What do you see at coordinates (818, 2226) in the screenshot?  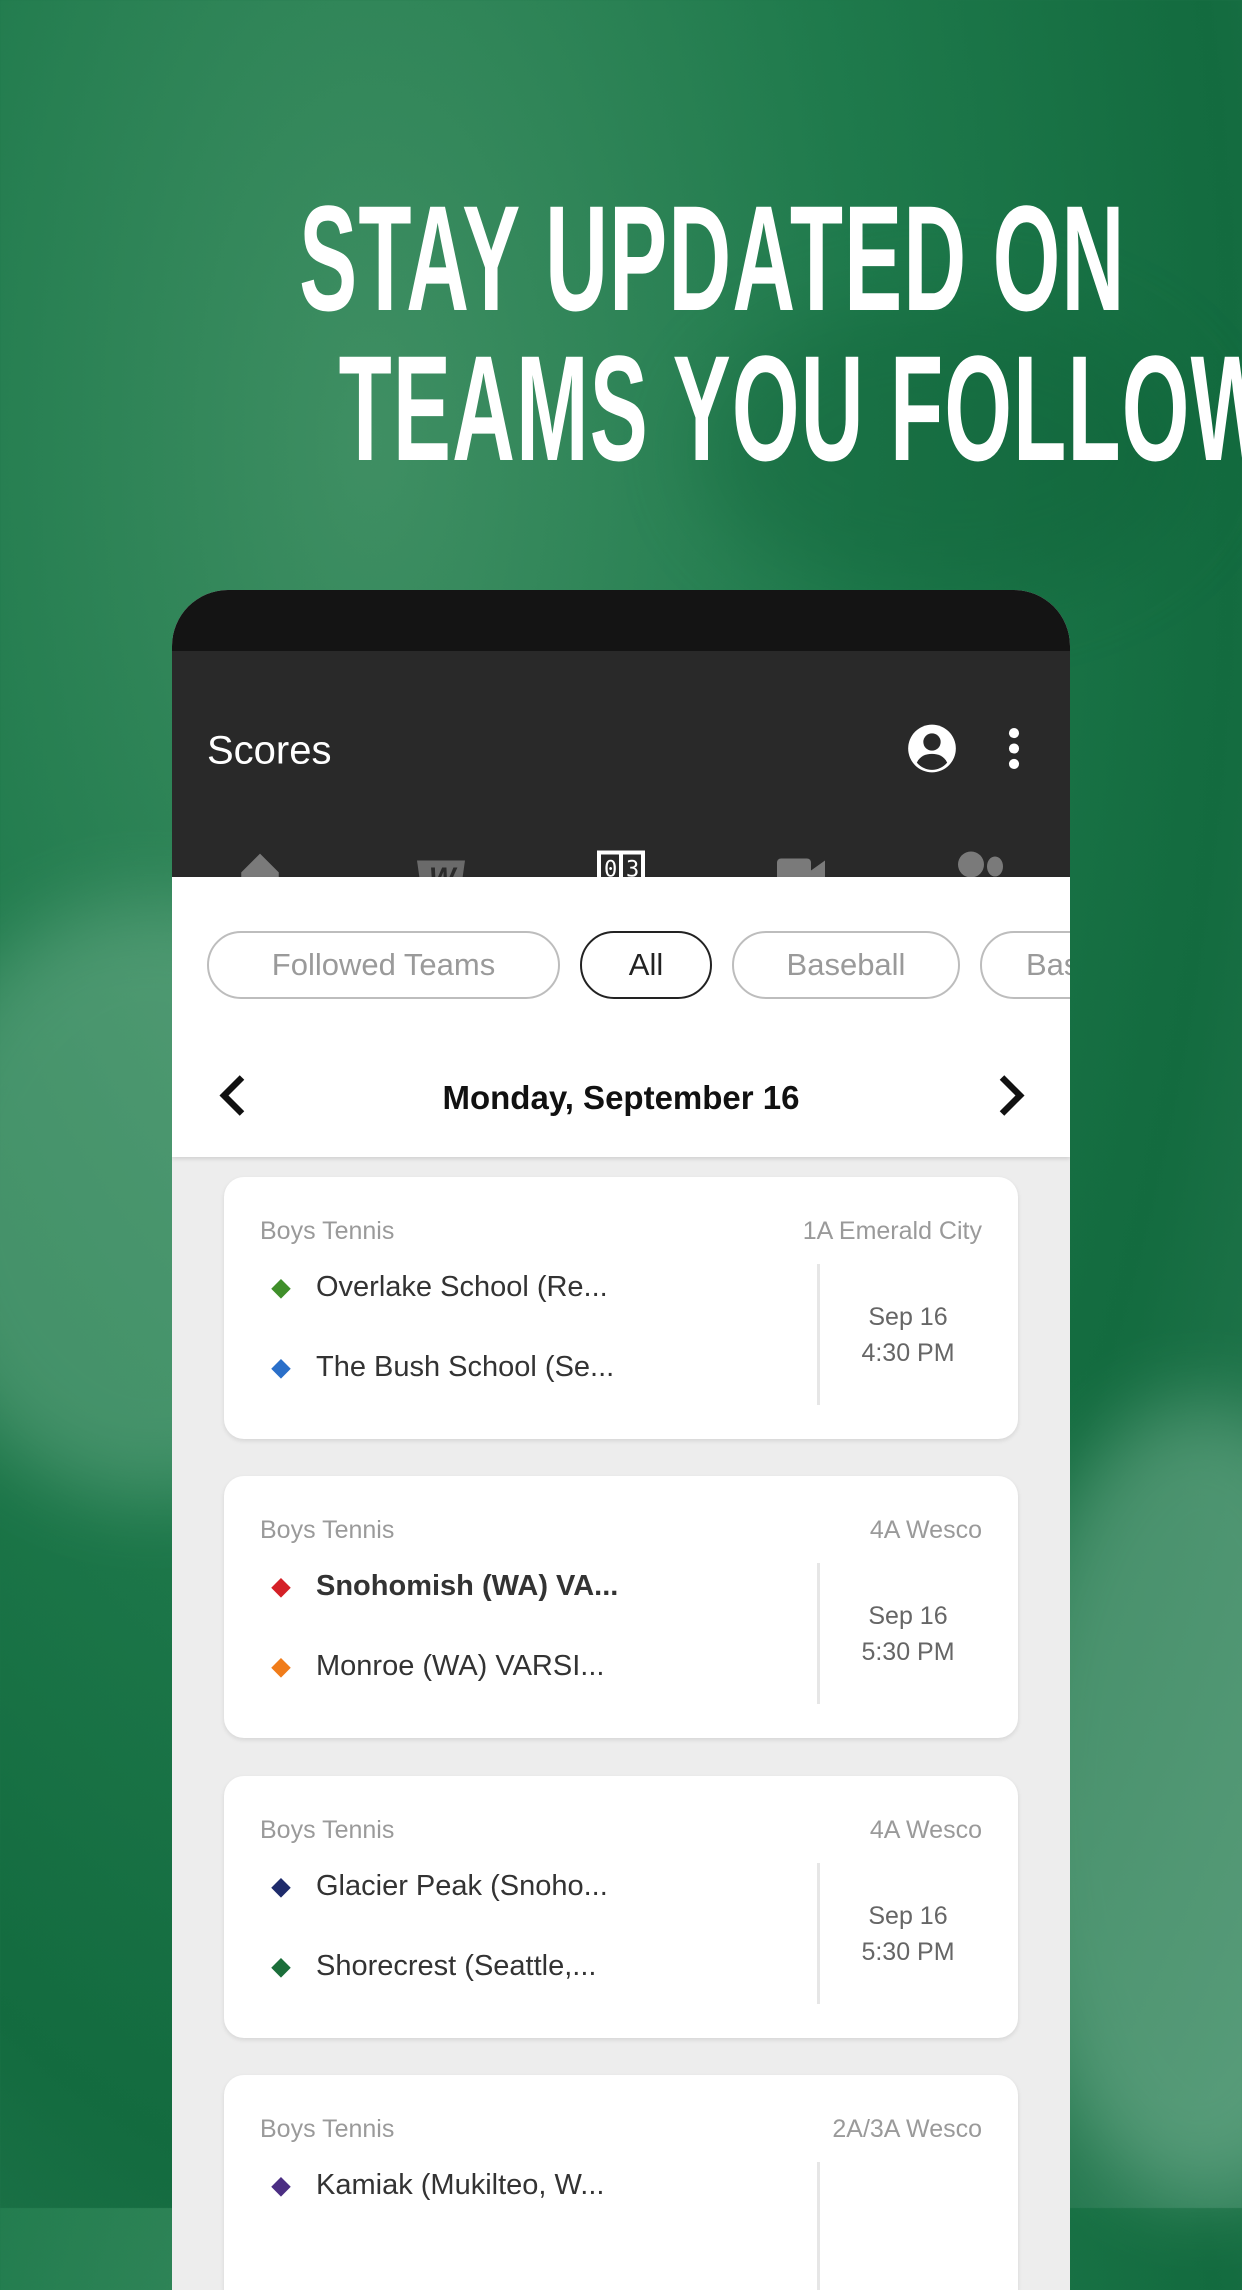 I see `divider` at bounding box center [818, 2226].